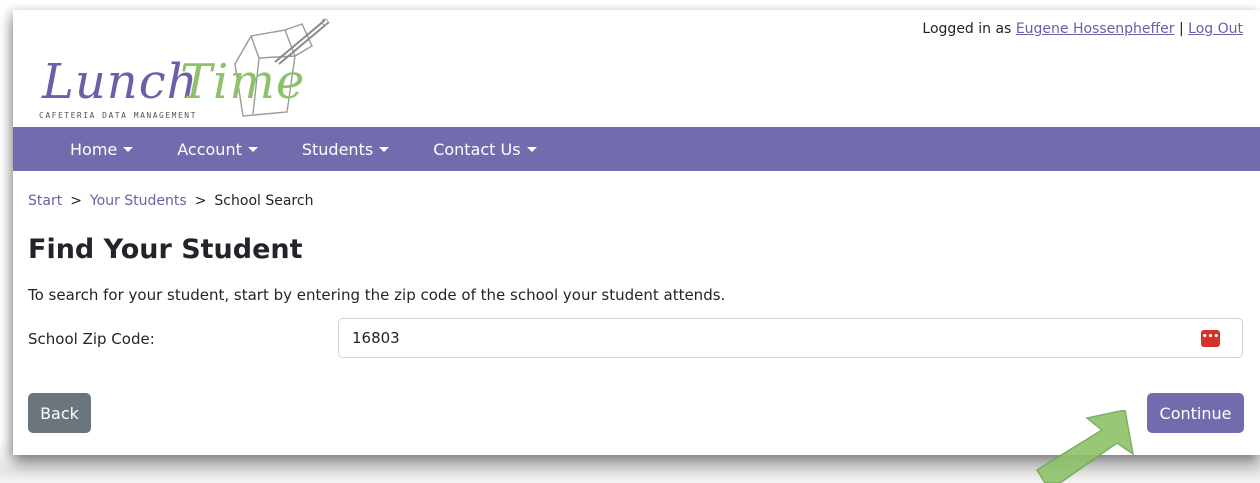 The image size is (1260, 483). Describe the element at coordinates (1215, 29) in the screenshot. I see `logout-link: Log Out` at that location.